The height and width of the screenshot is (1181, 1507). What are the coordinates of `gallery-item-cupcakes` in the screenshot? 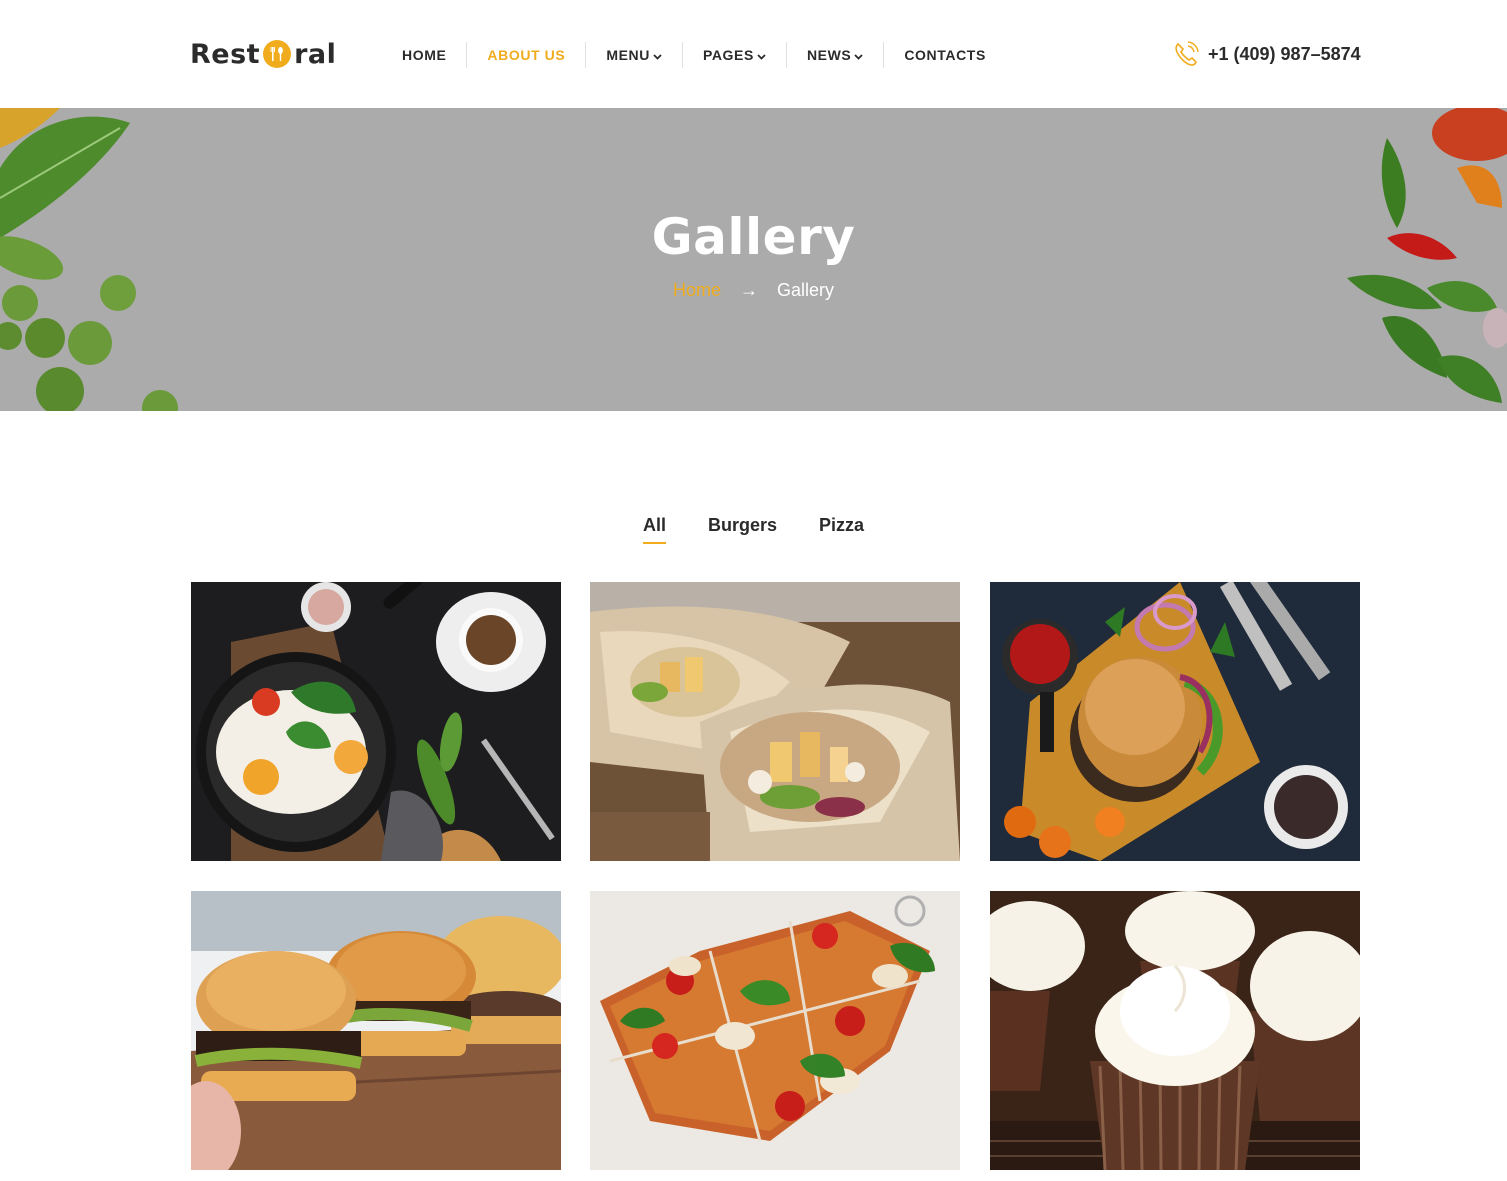 It's located at (1175, 1030).